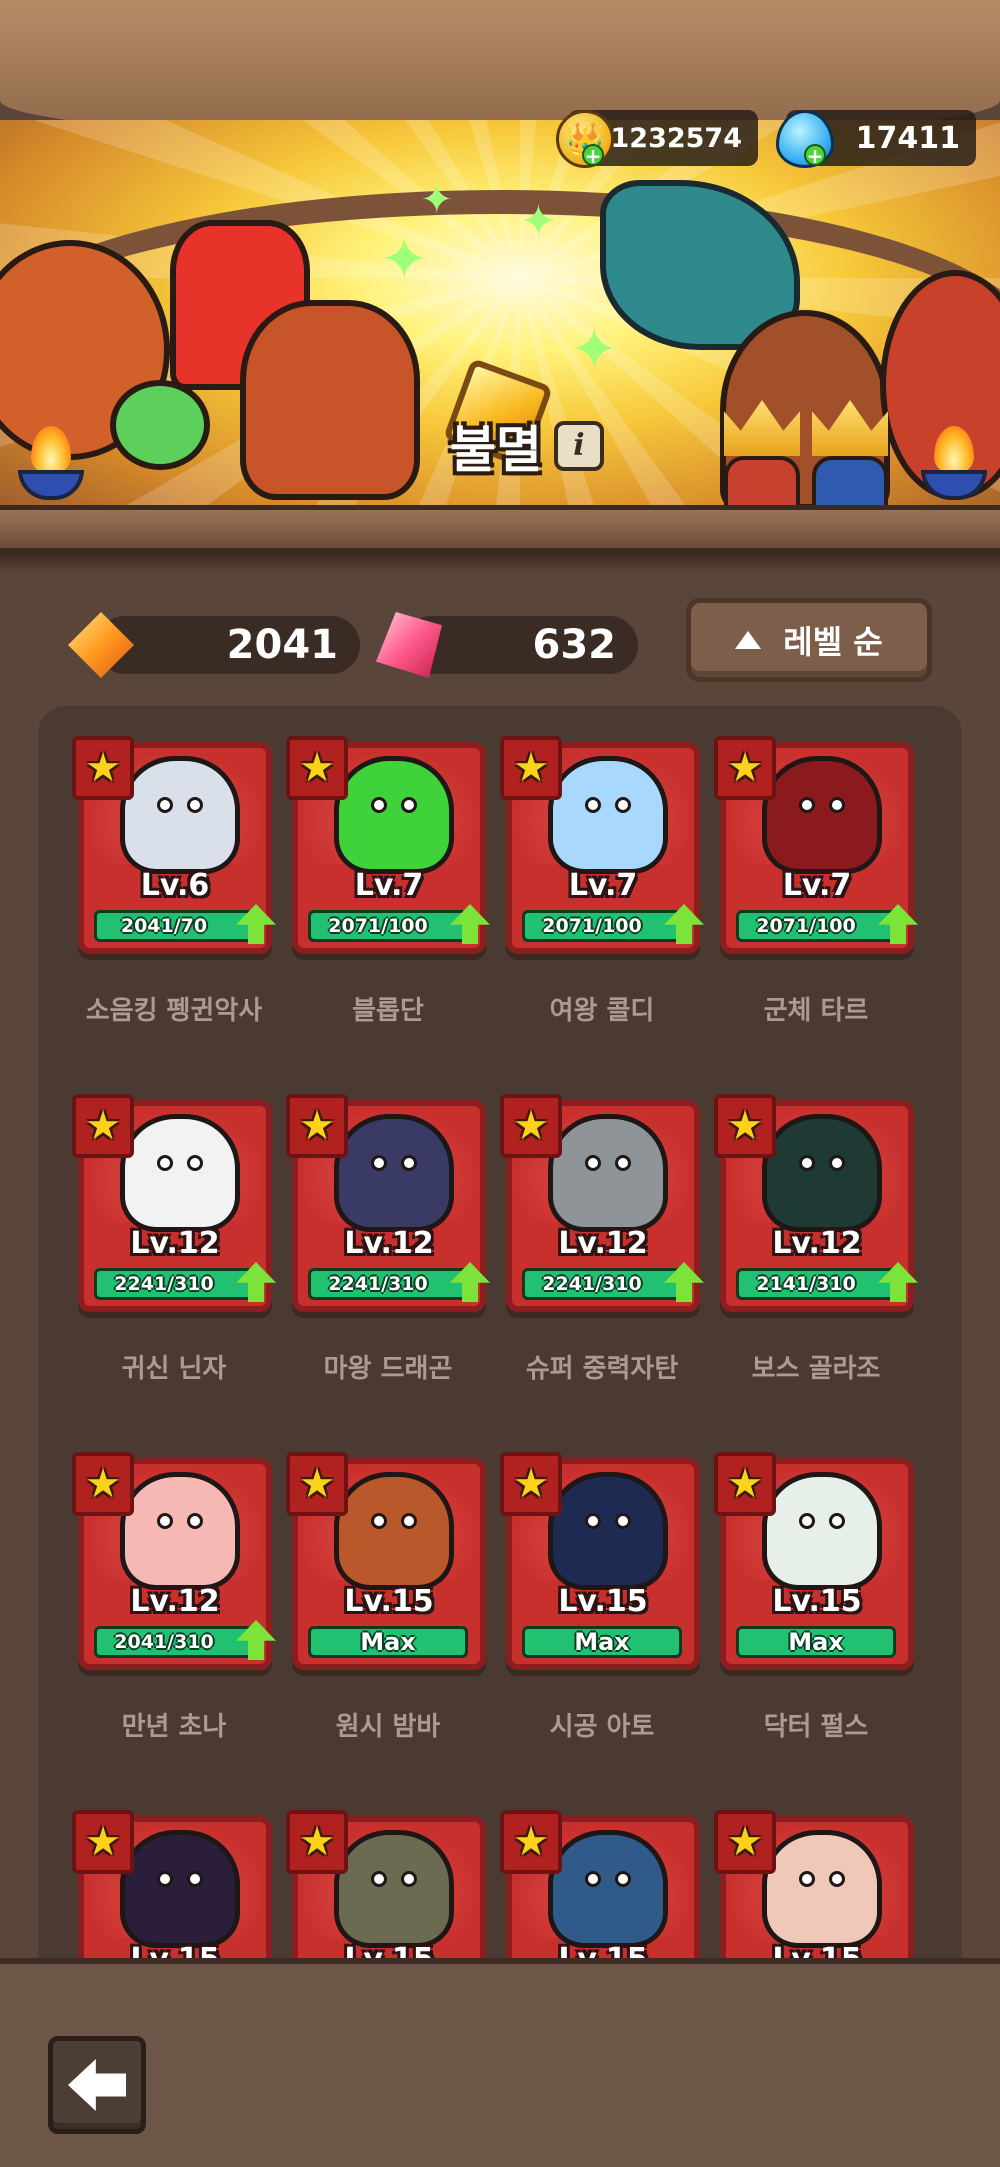 This screenshot has width=1000, height=2167. What do you see at coordinates (97, 2085) in the screenshot?
I see `back-button` at bounding box center [97, 2085].